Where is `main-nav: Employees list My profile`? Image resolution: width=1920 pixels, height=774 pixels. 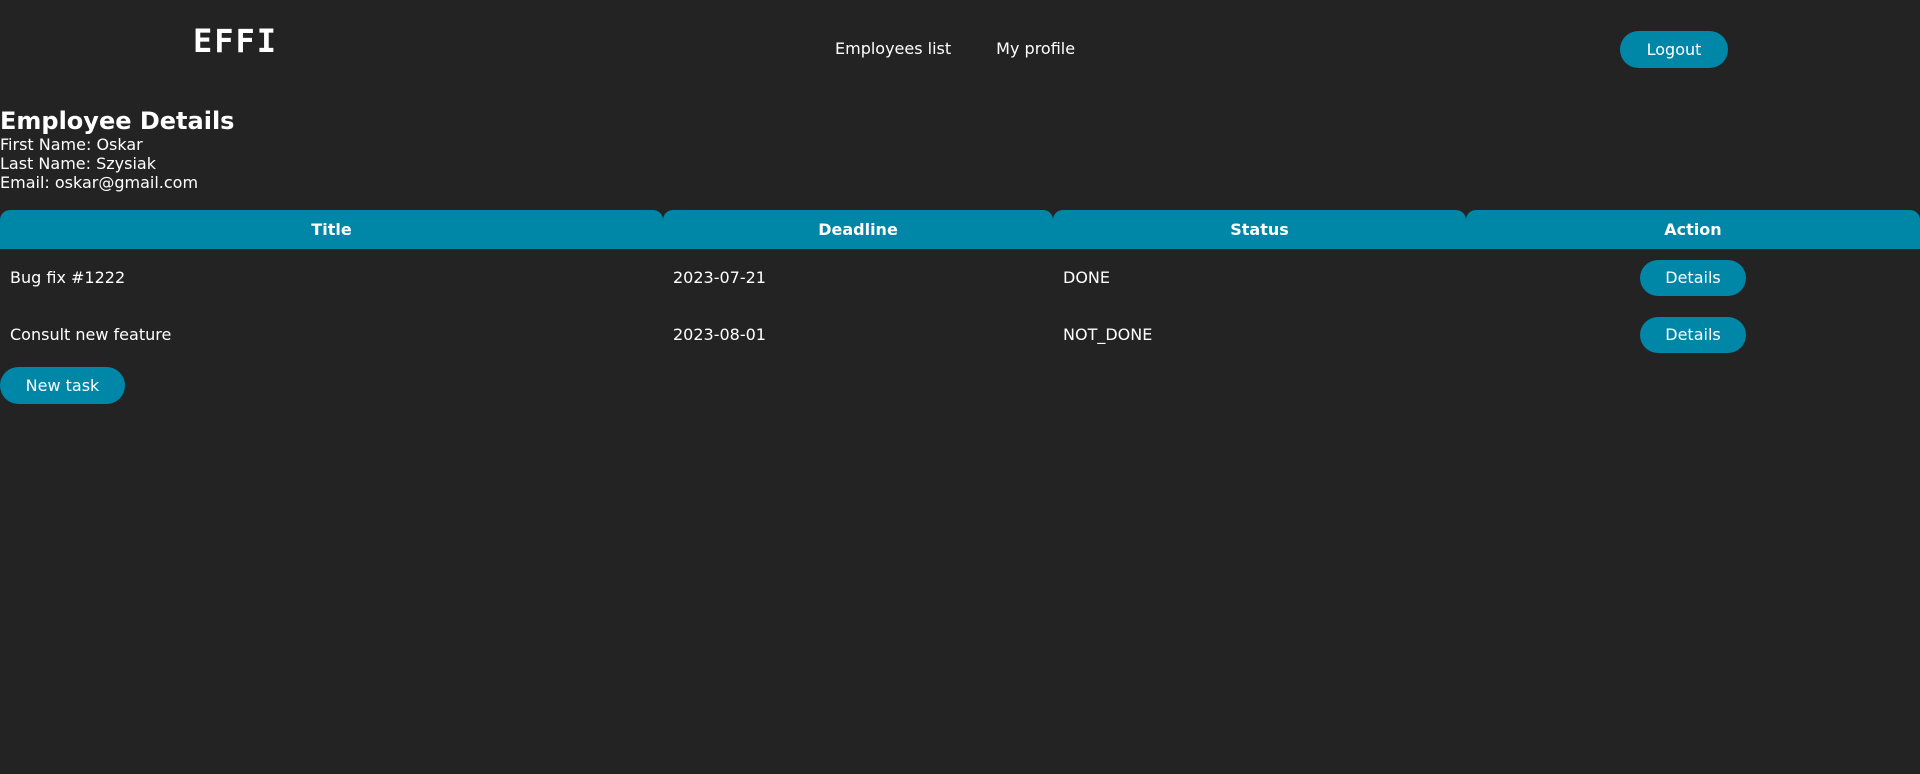
main-nav: Employees list My profile is located at coordinates (955, 48).